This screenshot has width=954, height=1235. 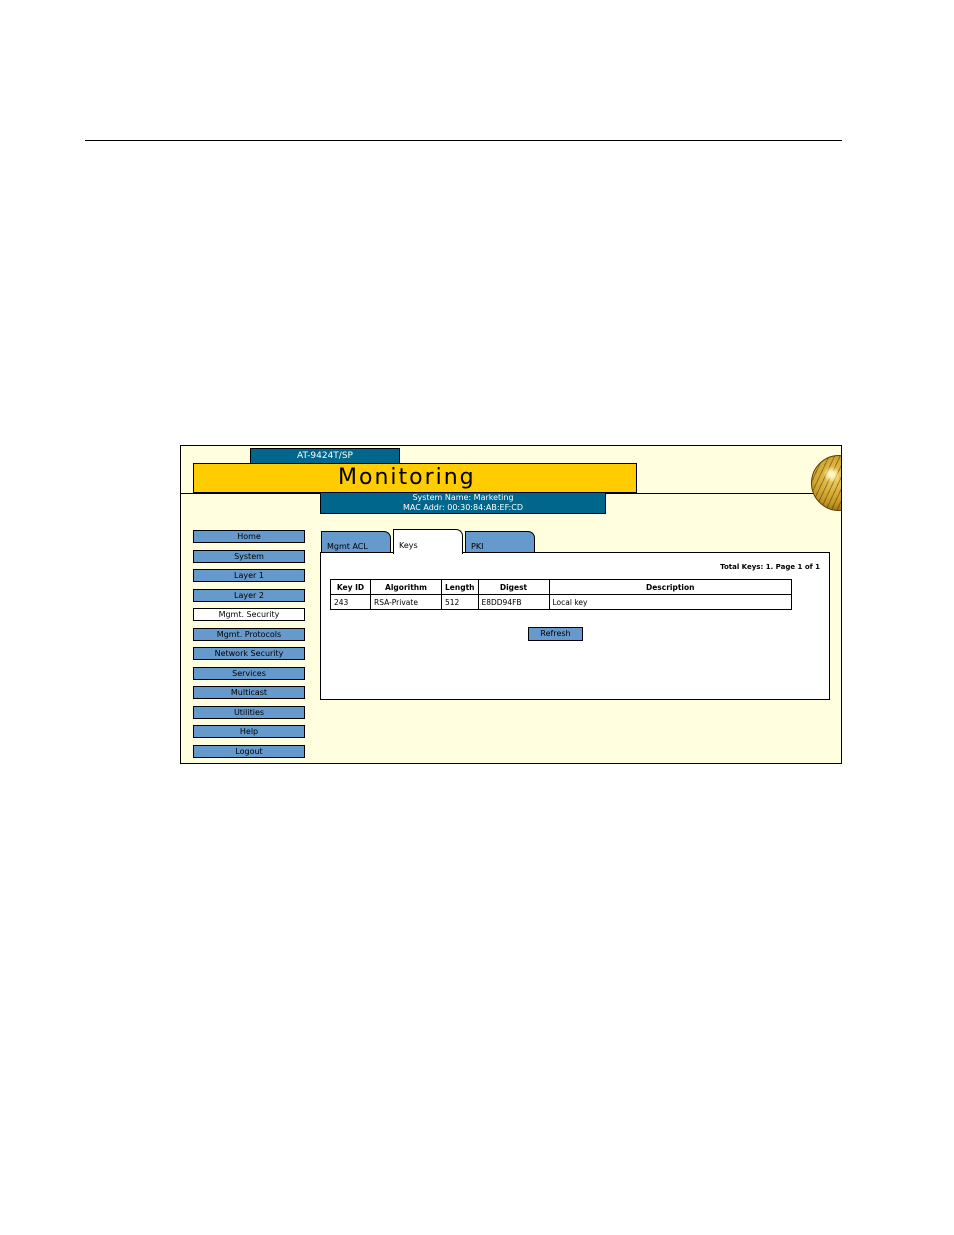 I want to click on page-header-rule, so click(x=463, y=140).